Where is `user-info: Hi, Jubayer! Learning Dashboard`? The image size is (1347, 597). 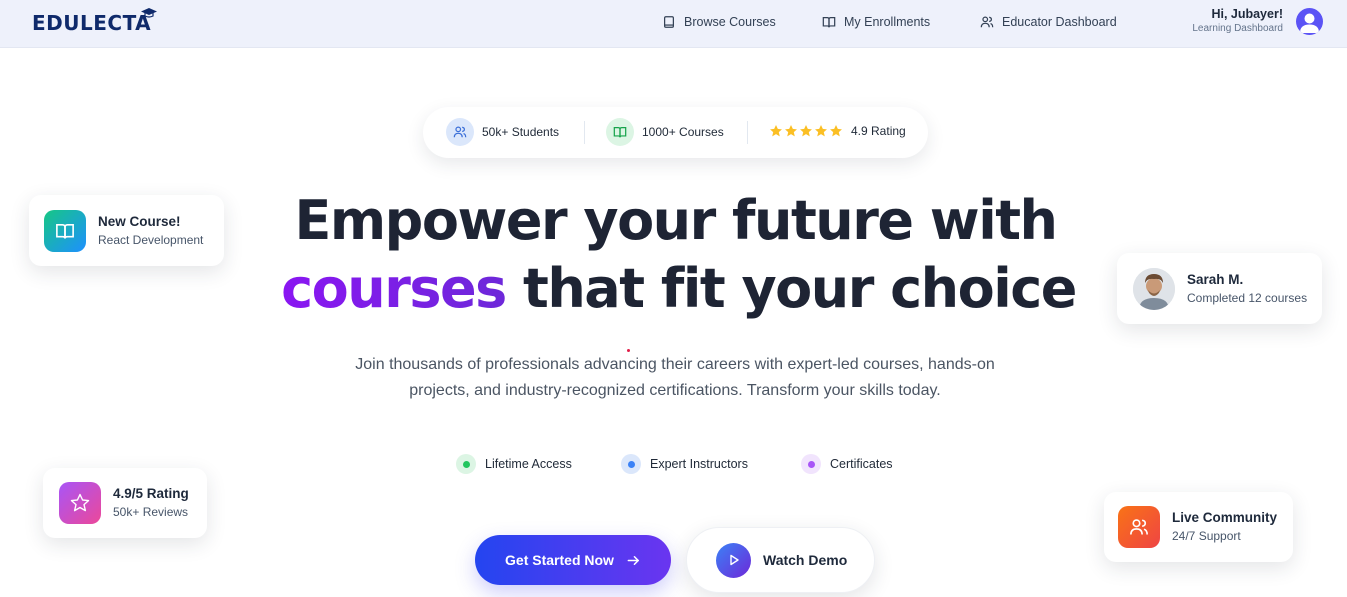
user-info: Hi, Jubayer! Learning Dashboard is located at coordinates (1237, 21).